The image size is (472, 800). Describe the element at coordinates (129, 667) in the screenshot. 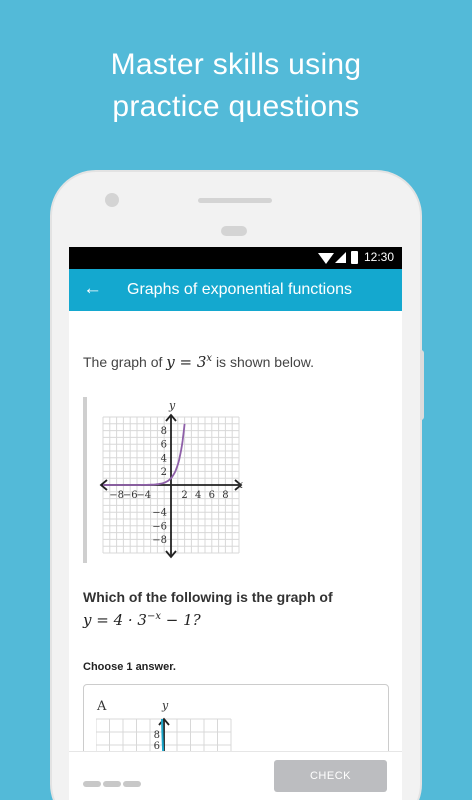

I see `choose-label: Choose 1 answer.` at that location.